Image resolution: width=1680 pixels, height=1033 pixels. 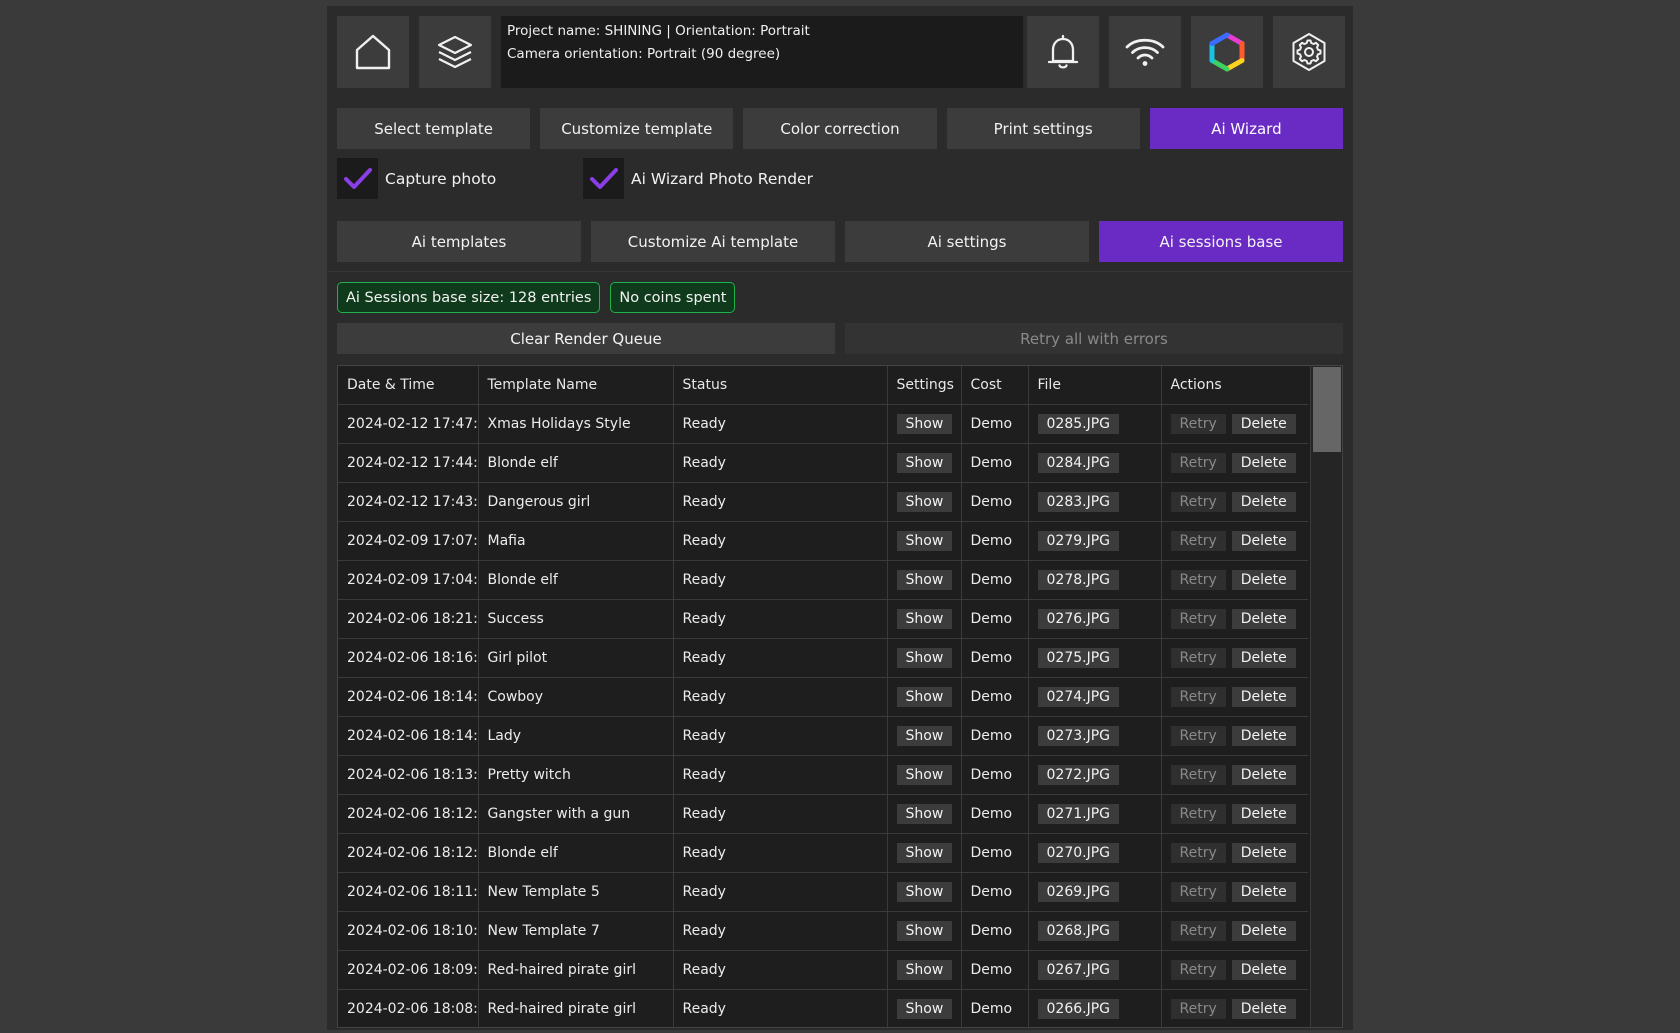 What do you see at coordinates (408, 385) in the screenshot?
I see `col-datetime: Date & Time` at bounding box center [408, 385].